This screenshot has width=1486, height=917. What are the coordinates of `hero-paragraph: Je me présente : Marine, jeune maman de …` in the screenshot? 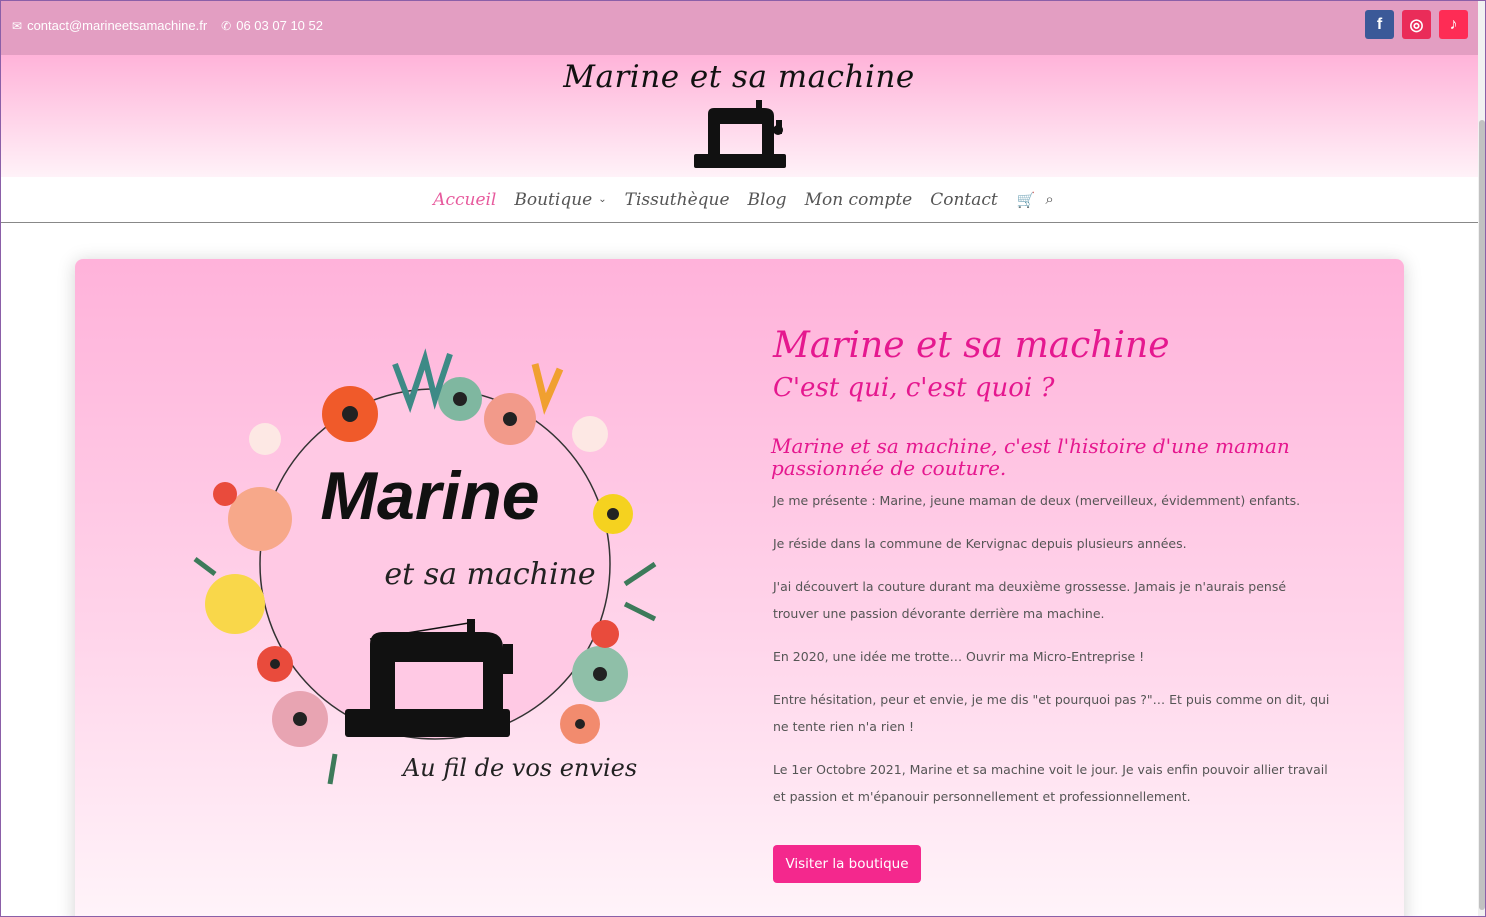 It's located at (1037, 500).